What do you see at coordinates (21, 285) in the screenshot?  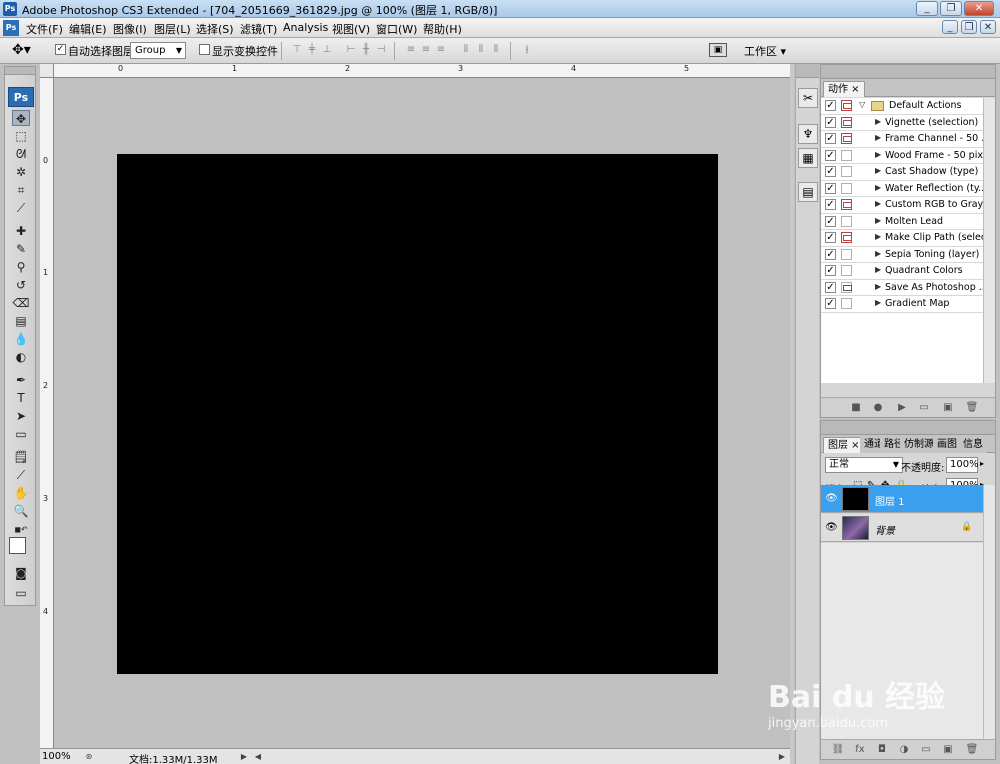 I see `history-brush-tool-icon: ↺` at bounding box center [21, 285].